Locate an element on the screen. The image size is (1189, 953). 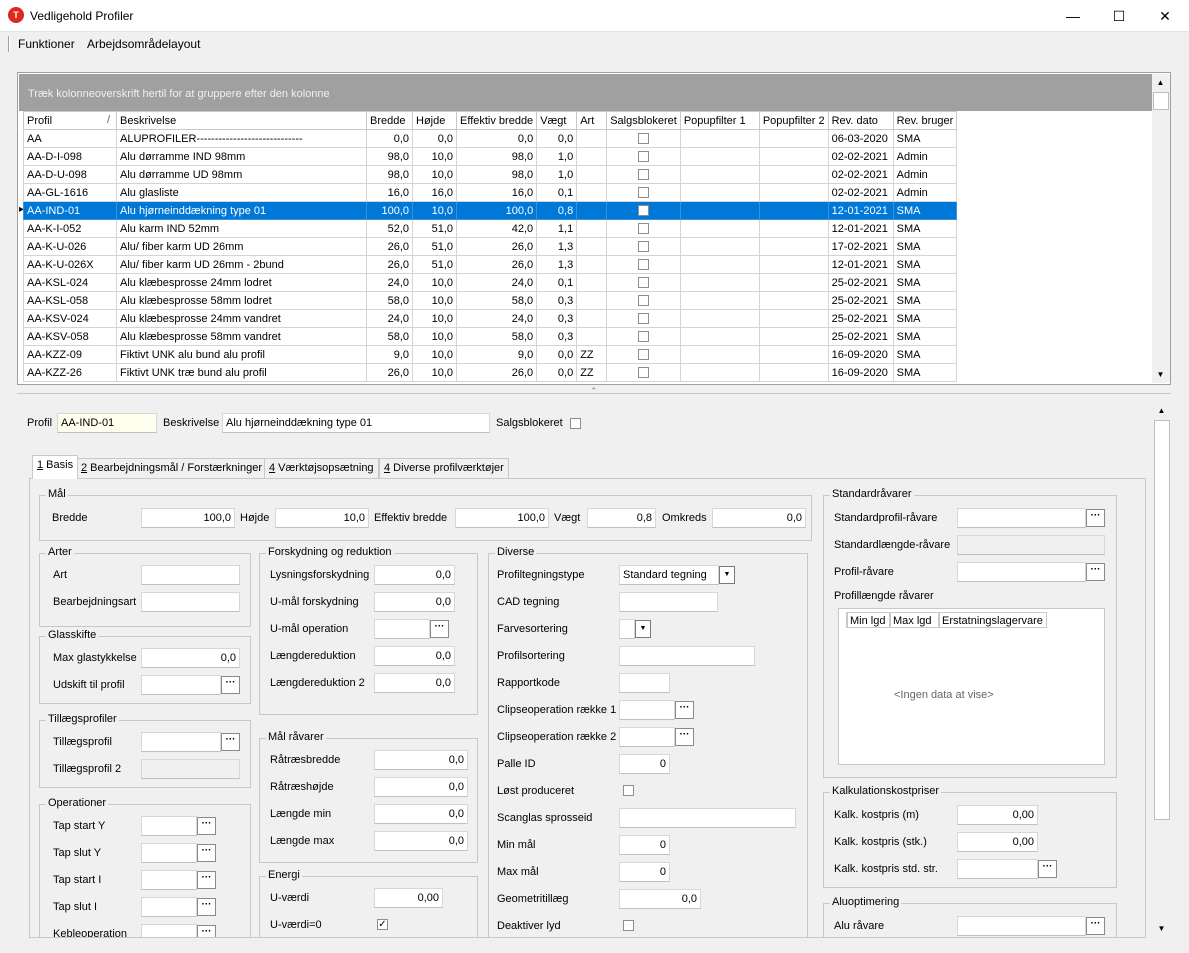
table-cell: Alu klæbesprosse 58mm lodret is located at coordinates (241, 300).